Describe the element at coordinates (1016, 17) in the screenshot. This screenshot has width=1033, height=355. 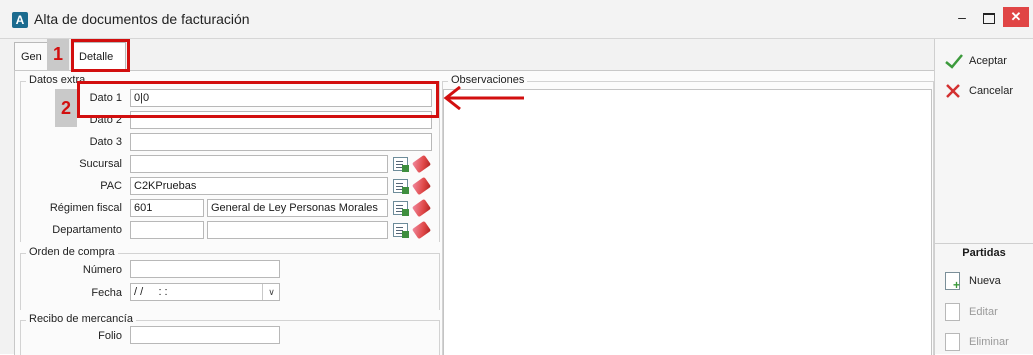
I see `close-button: ✕` at that location.